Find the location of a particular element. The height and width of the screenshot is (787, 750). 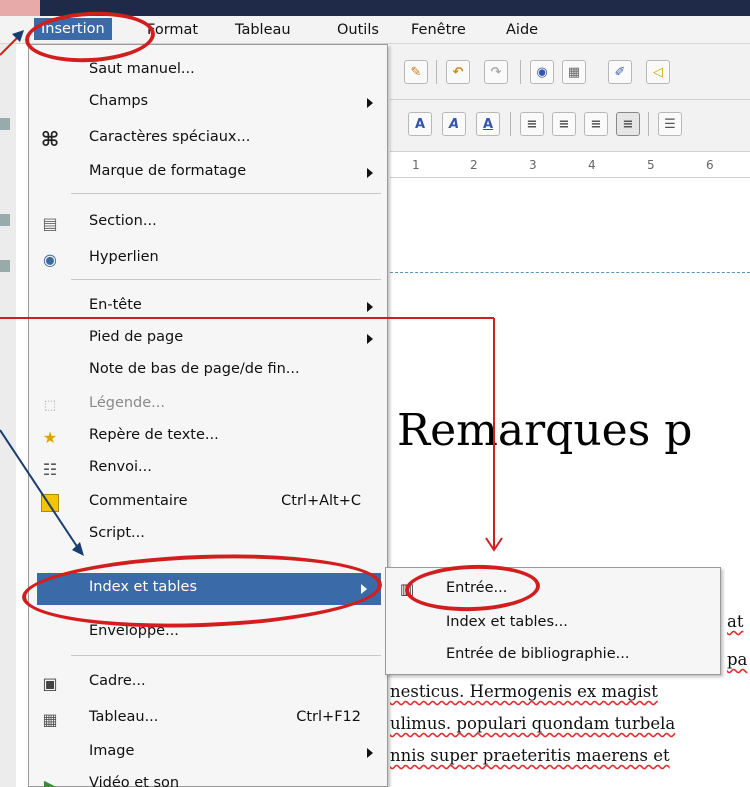

cross-reference-icon: ☷ is located at coordinates (50, 469).